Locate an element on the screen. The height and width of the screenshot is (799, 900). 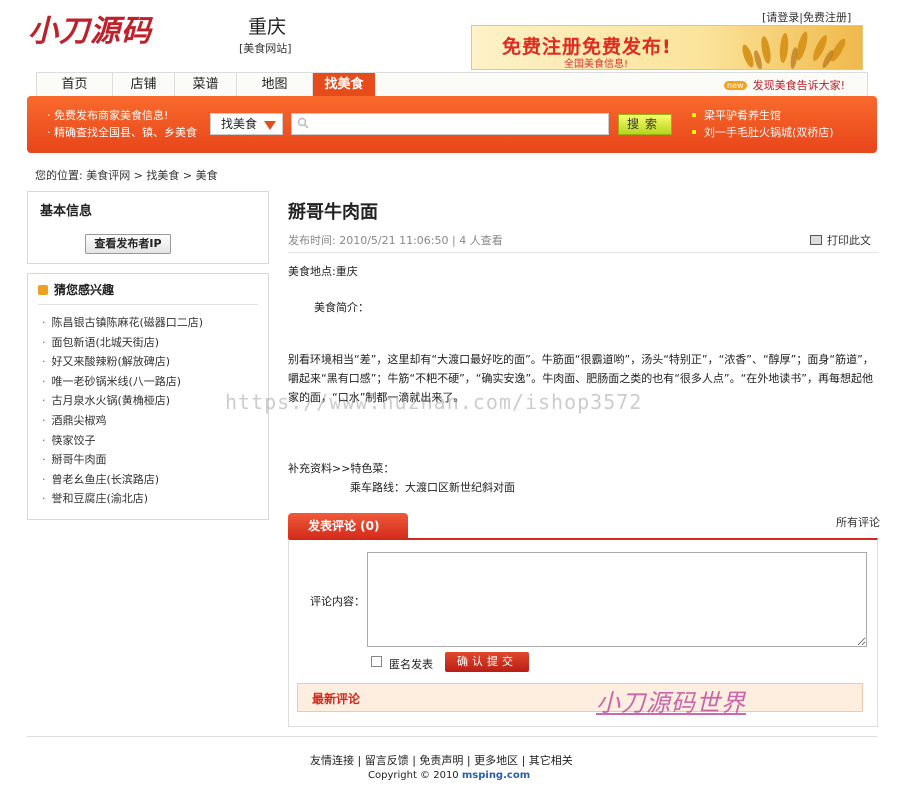
comment-content-label: 评论内容： is located at coordinates (337, 601).